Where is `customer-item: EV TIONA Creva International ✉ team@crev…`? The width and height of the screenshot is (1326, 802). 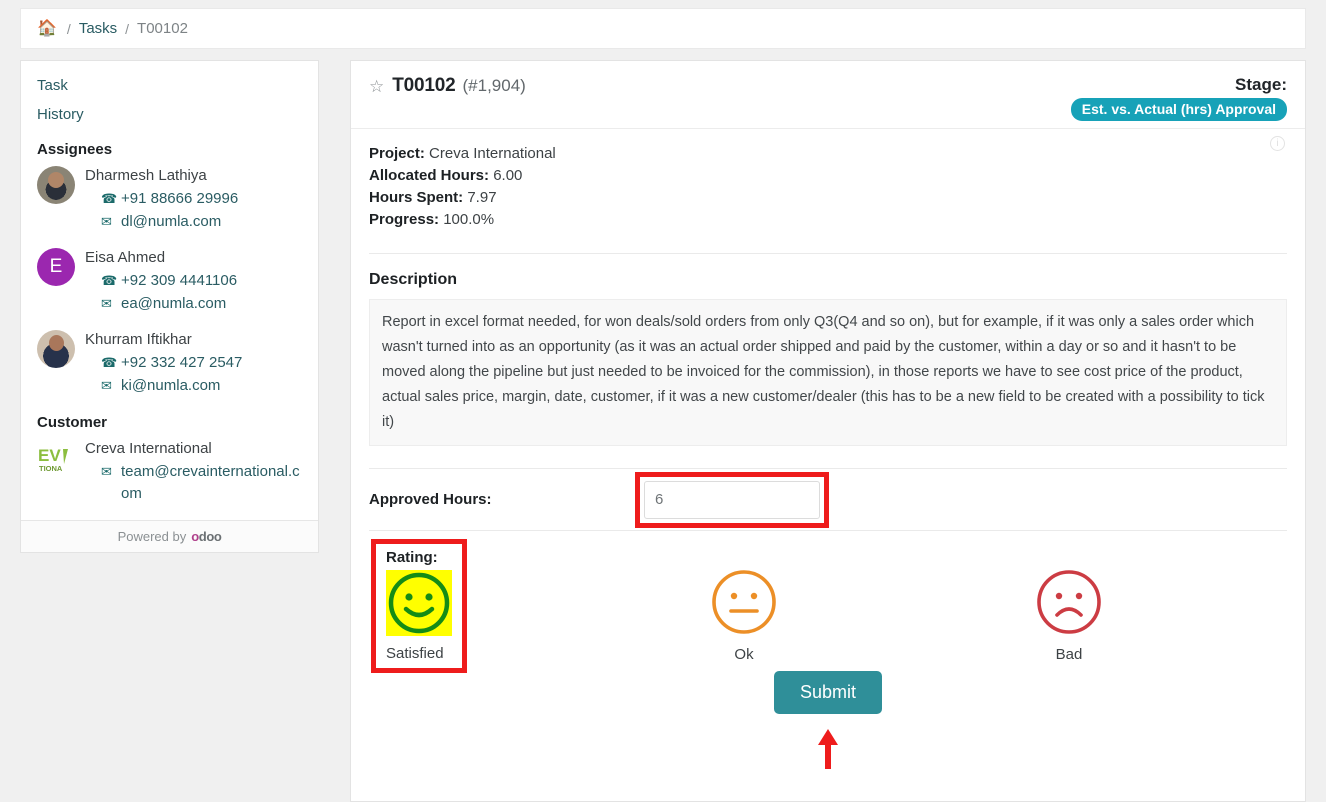
customer-item: EV TIONA Creva International ✉ team@crev… is located at coordinates (169, 472).